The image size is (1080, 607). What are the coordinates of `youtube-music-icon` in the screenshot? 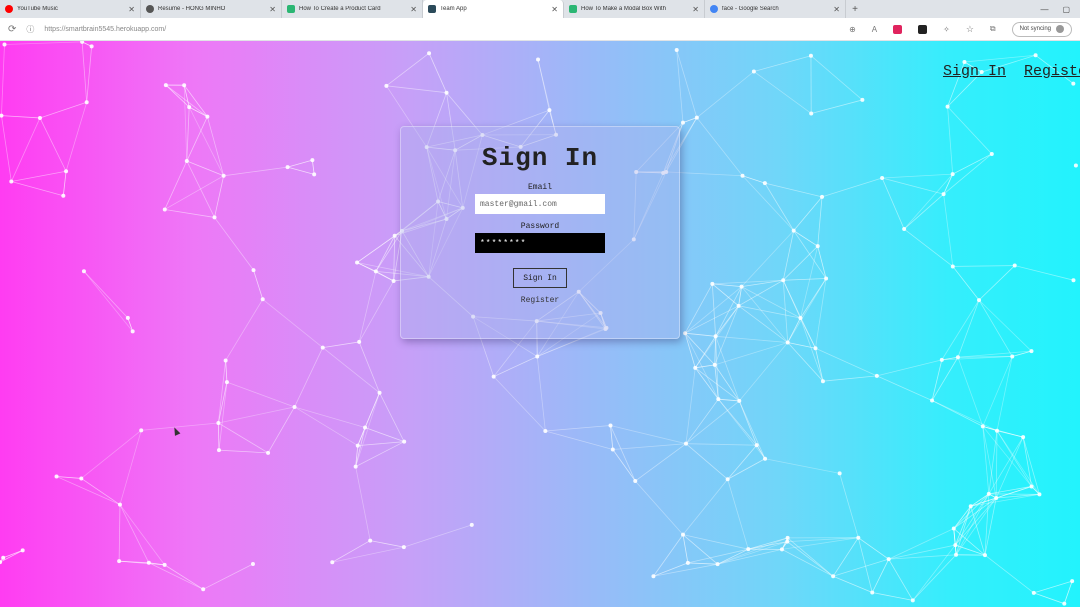 It's located at (9, 9).